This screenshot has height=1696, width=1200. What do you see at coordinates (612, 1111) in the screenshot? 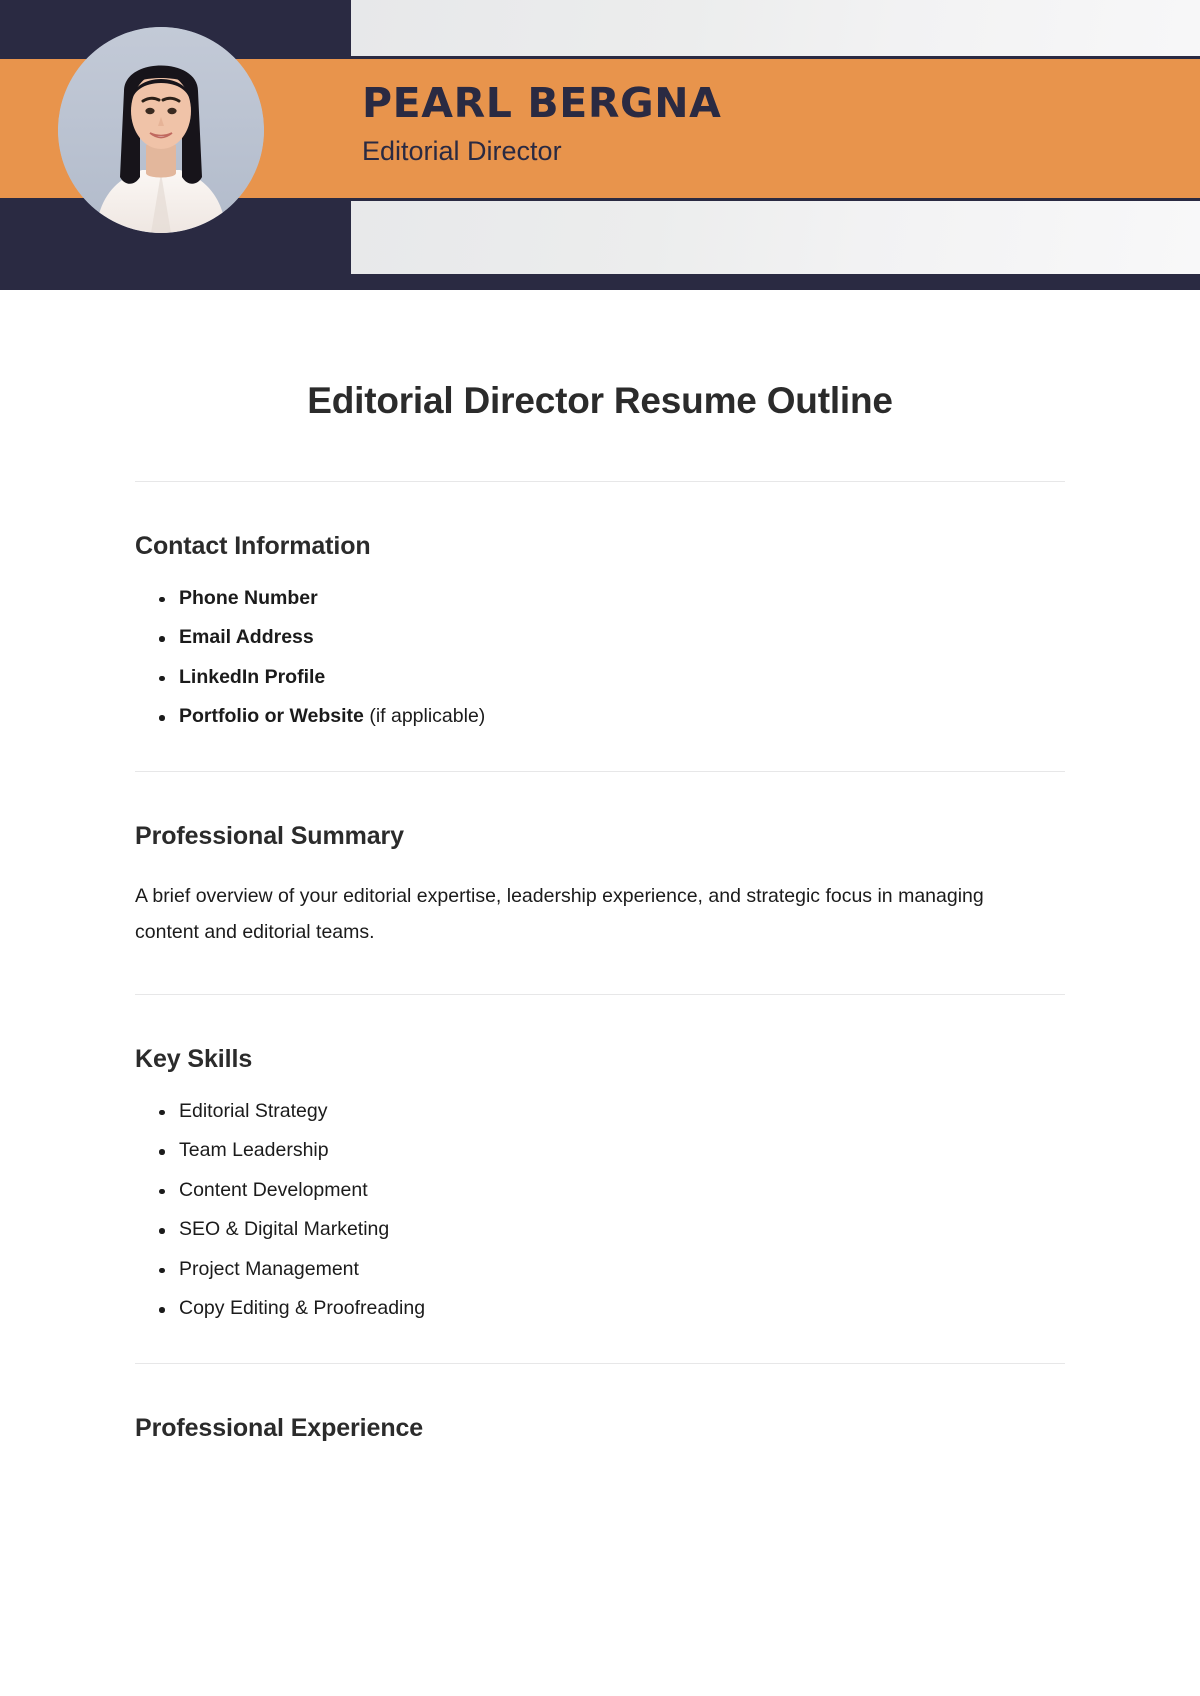
I see `list-item: Editorial Strategy` at bounding box center [612, 1111].